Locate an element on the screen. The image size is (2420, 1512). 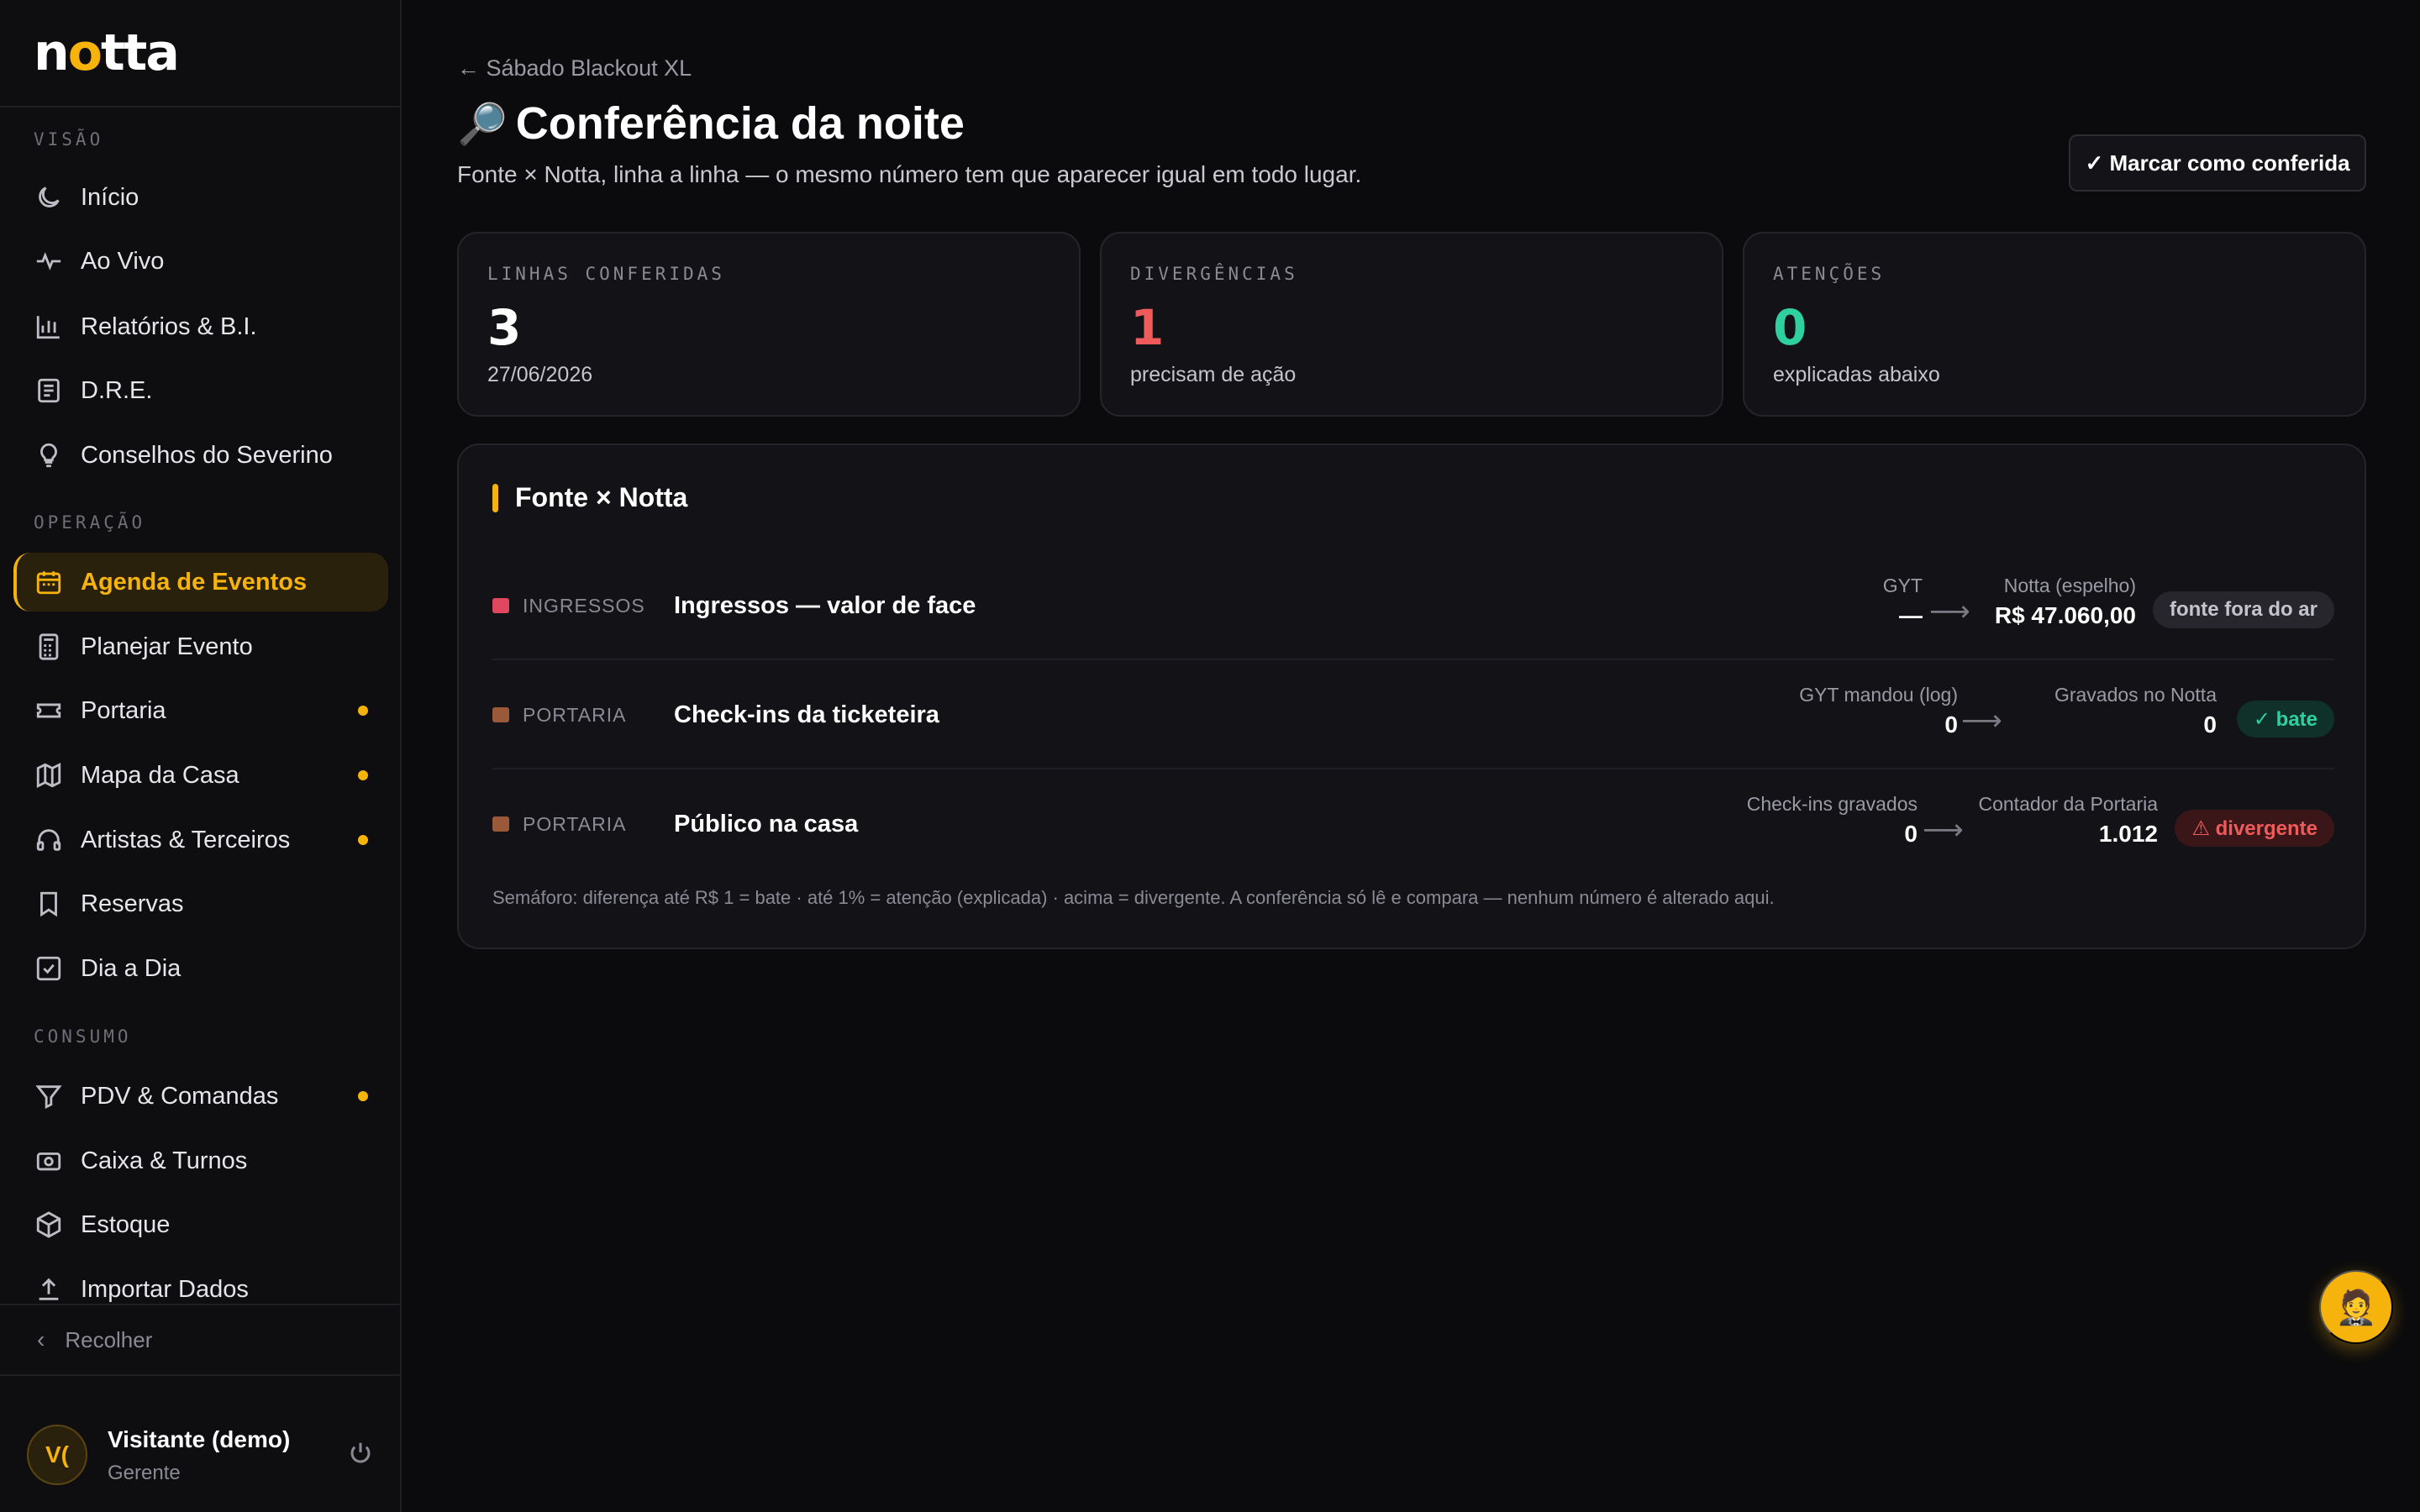
power-icon is located at coordinates (363, 1455).